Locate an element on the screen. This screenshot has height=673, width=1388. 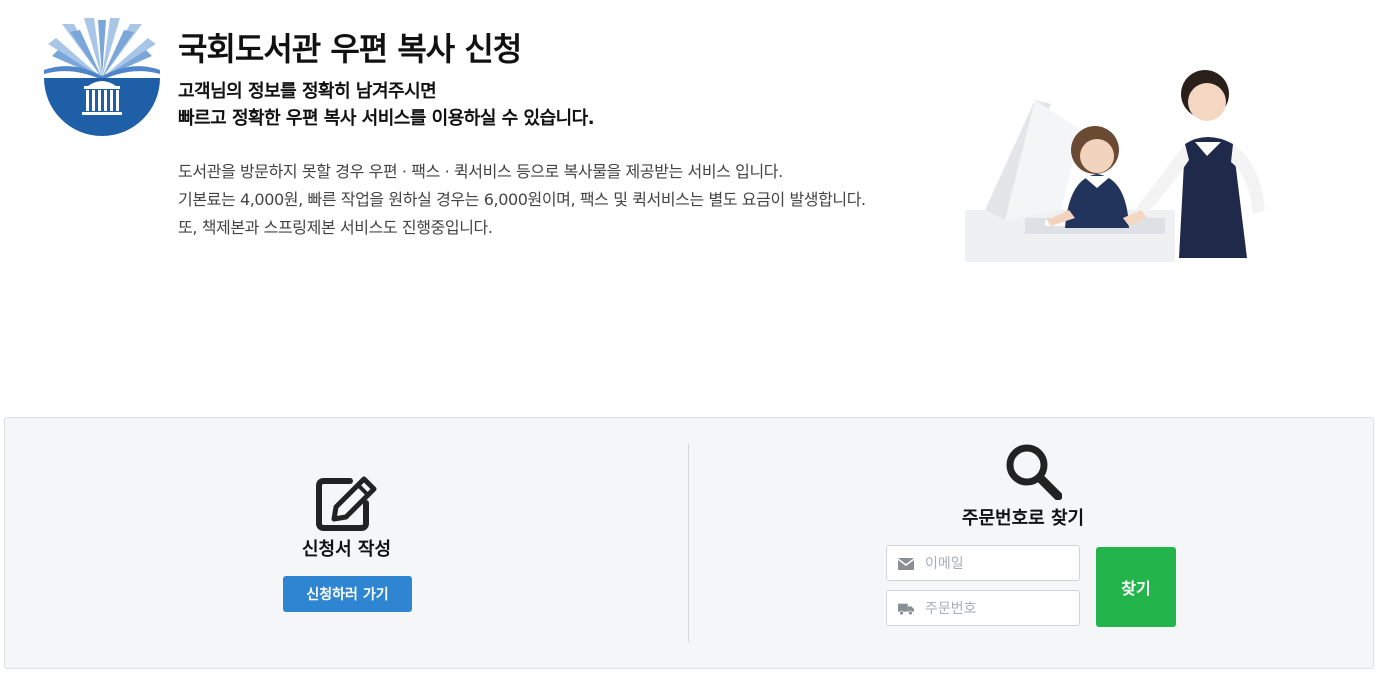
email-input is located at coordinates (1000, 564).